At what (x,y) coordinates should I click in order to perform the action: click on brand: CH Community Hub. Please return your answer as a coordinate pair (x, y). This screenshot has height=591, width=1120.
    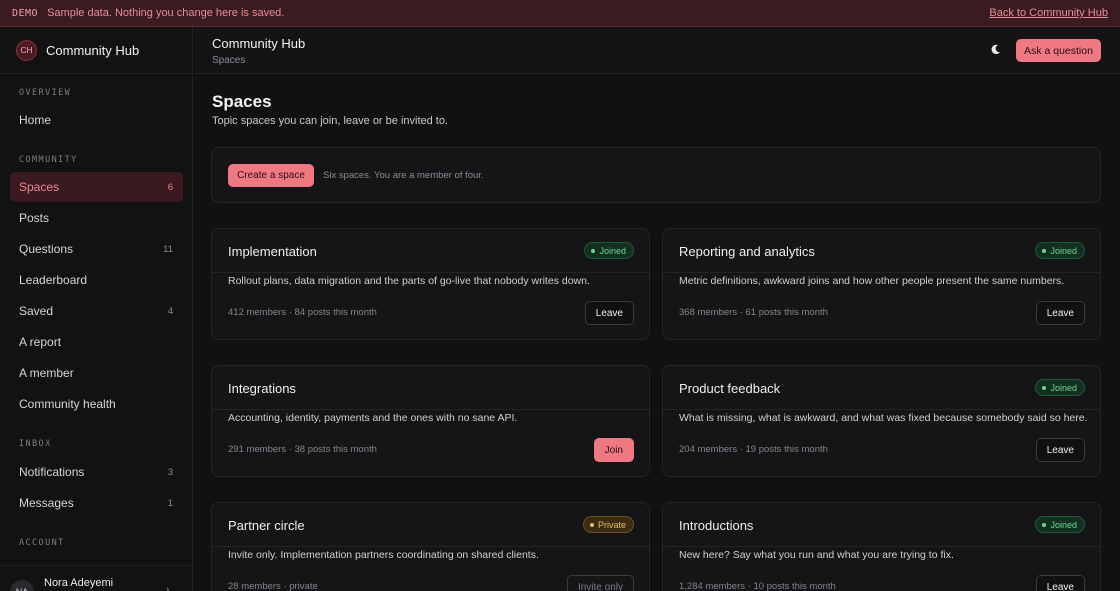
    Looking at the image, I should click on (96, 50).